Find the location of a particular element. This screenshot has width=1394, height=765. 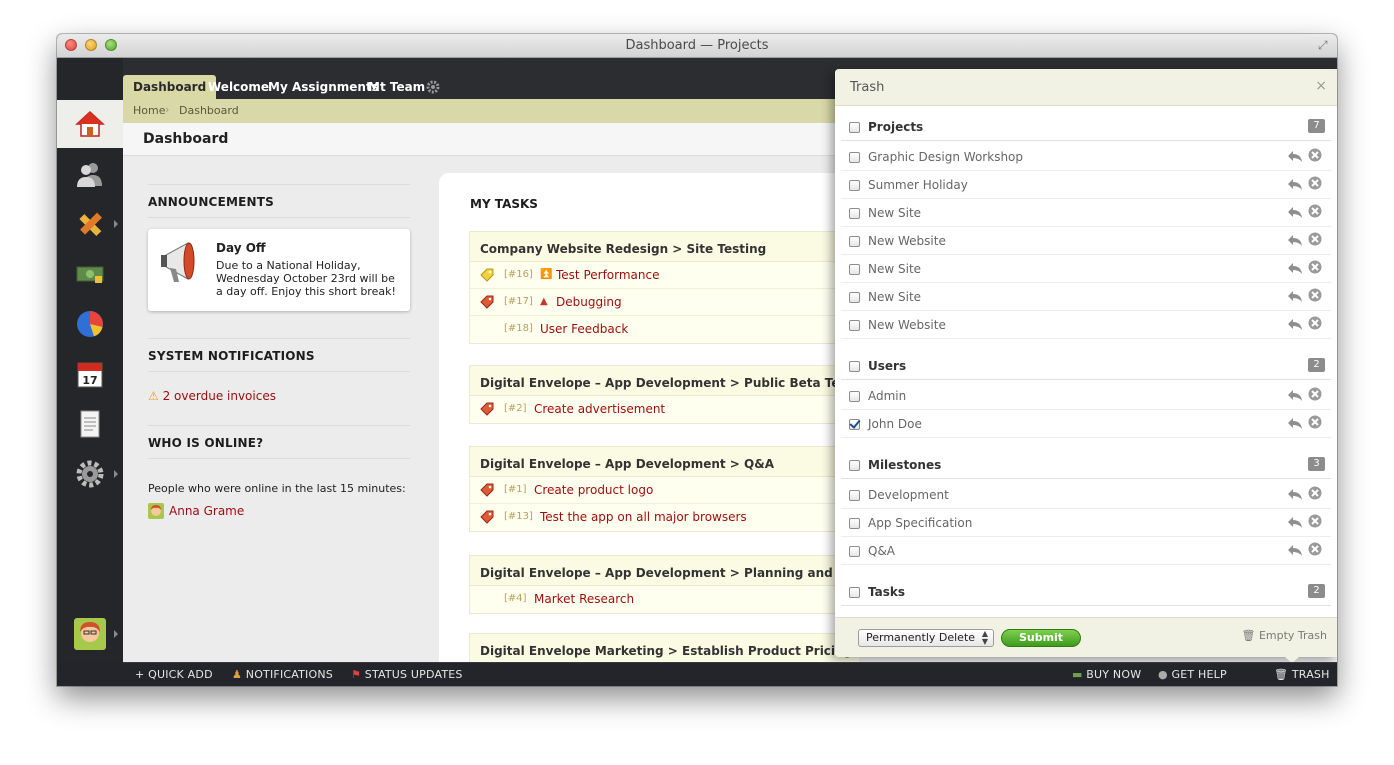

overdue-invoices-link: 2 overdue invoices is located at coordinates (219, 396).